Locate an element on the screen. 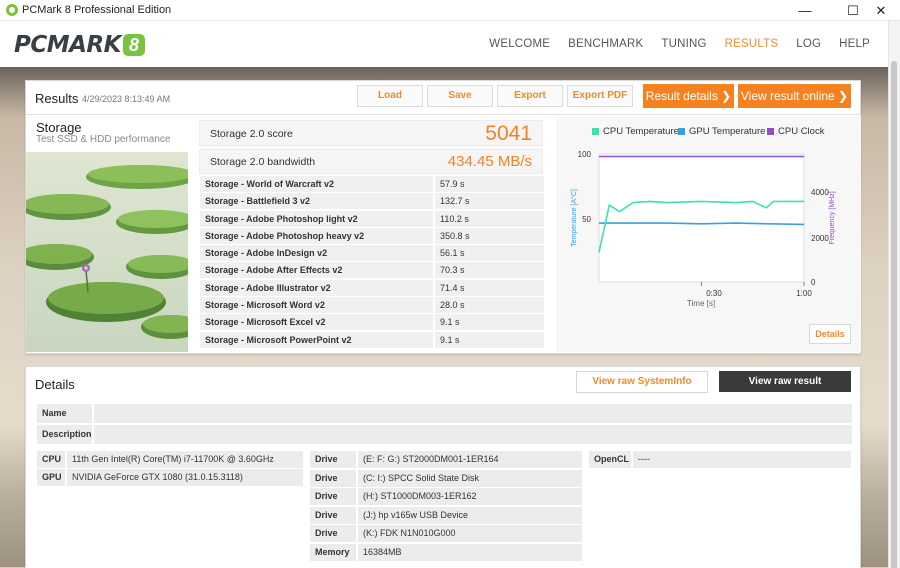 The width and height of the screenshot is (900, 568). test-value: 110.2 s is located at coordinates (489, 218).